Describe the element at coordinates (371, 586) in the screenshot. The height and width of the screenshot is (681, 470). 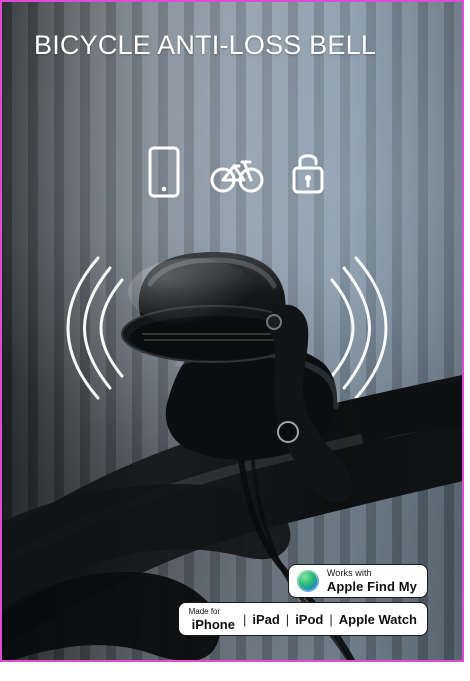
I see `apple-find-my-label: Apple Find My` at that location.